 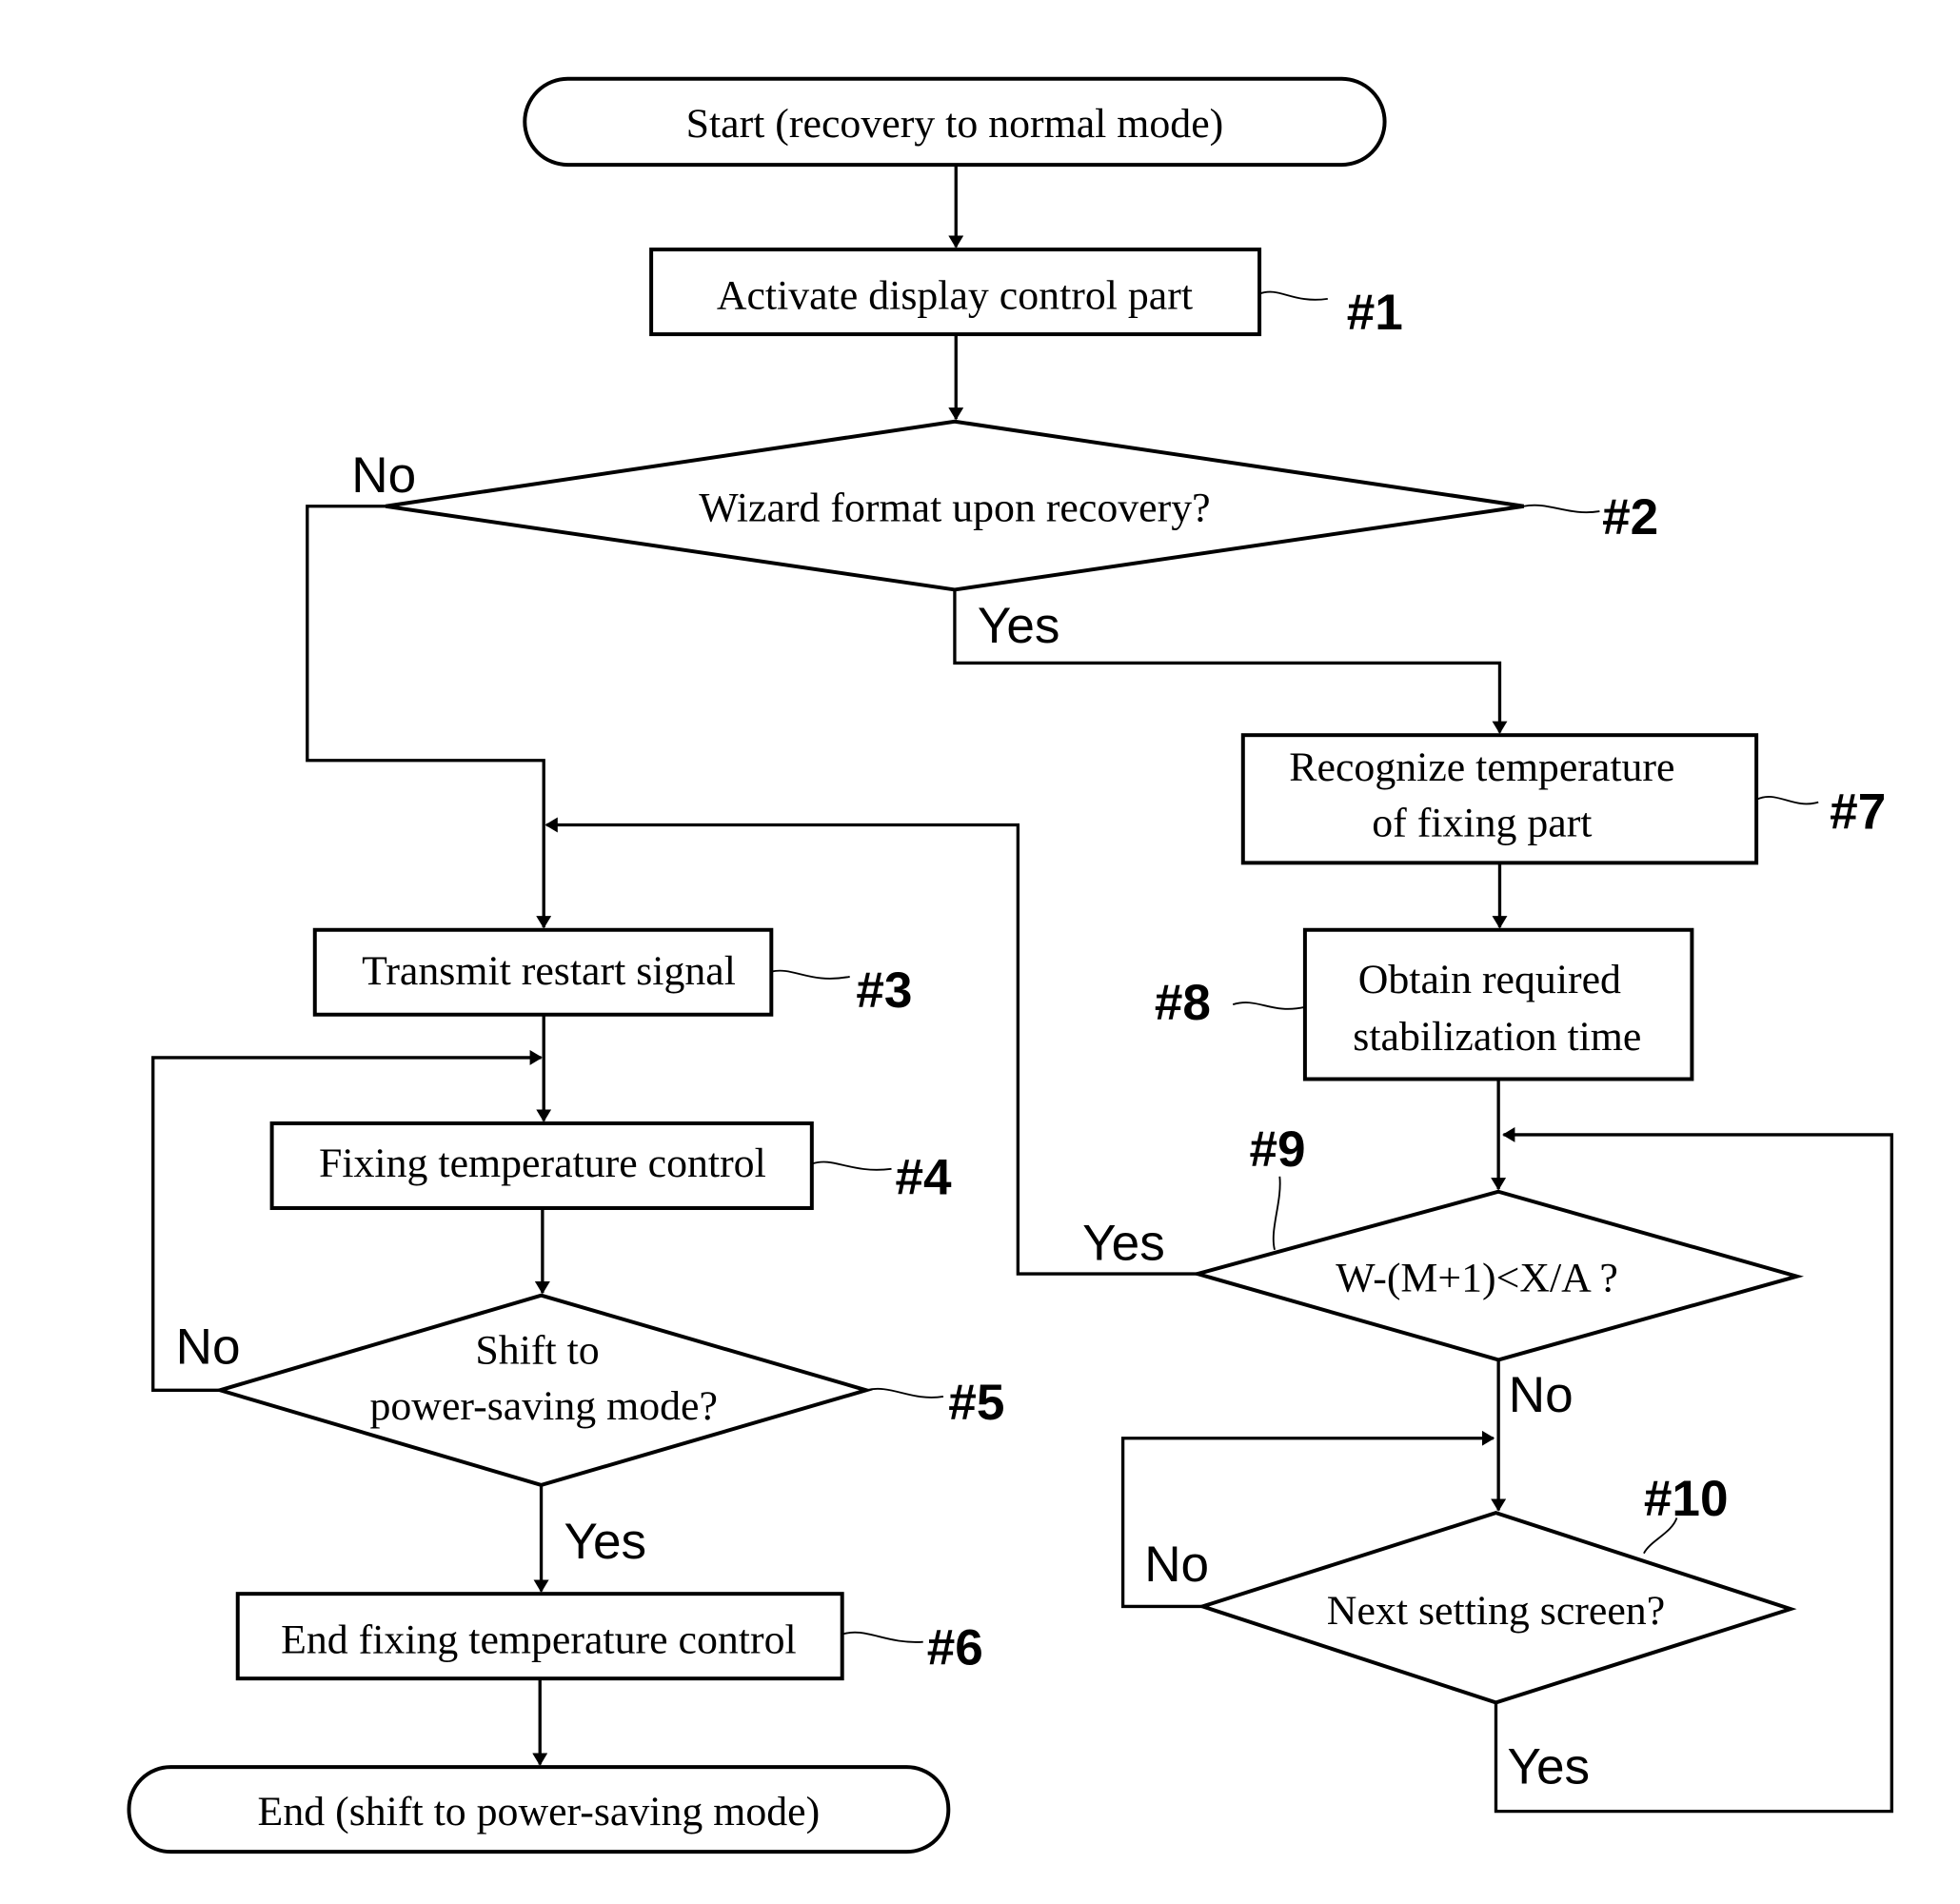 I want to click on label-2-yes: Yes, so click(x=1019, y=626).